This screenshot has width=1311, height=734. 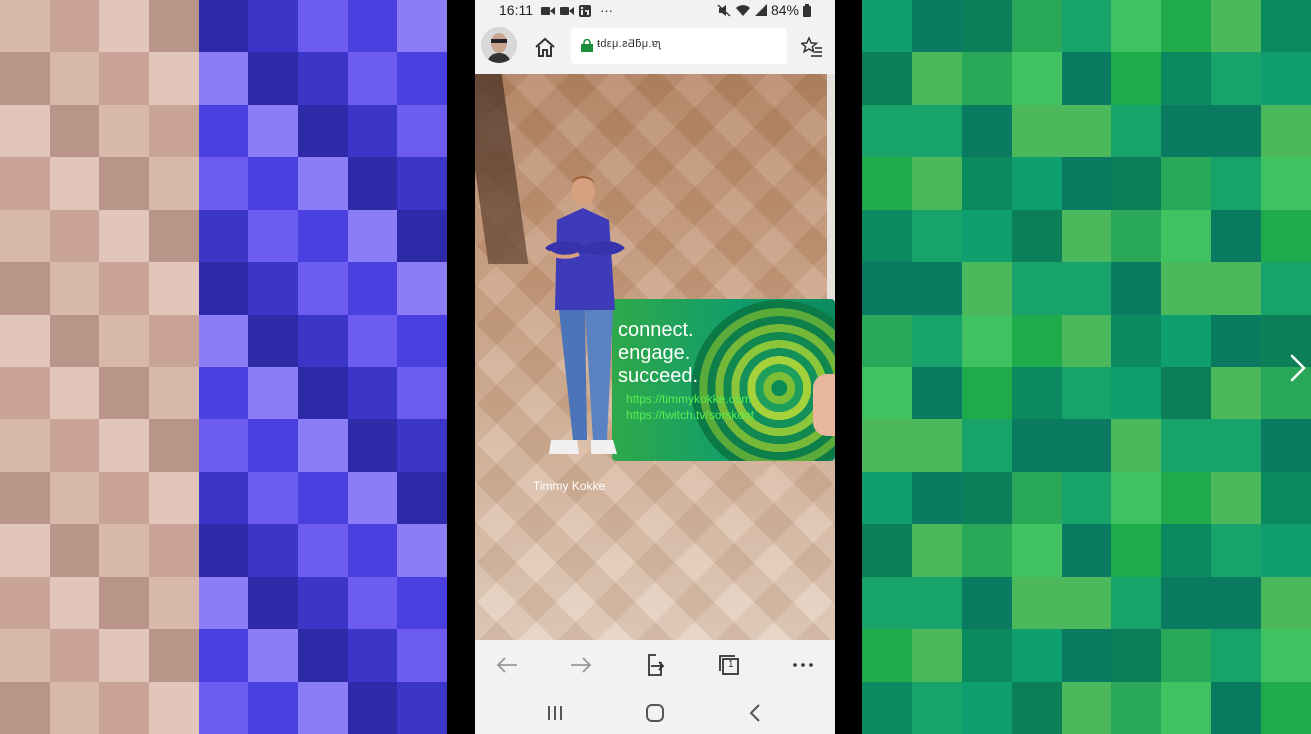 I want to click on status-more-indicator: ···, so click(x=606, y=10).